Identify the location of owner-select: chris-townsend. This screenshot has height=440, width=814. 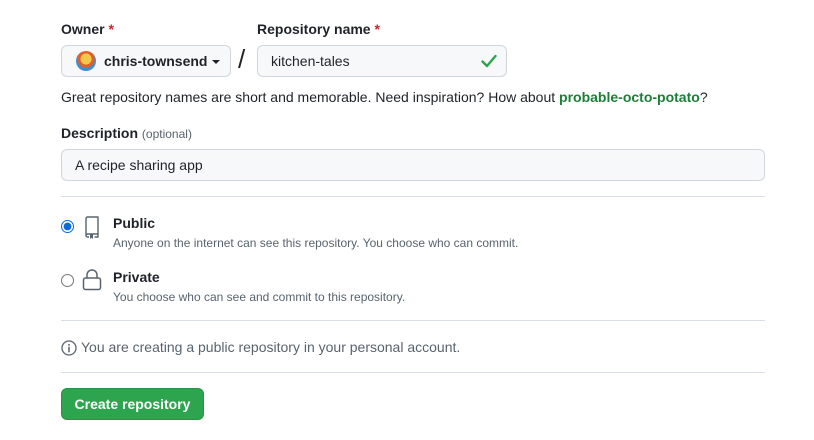
(146, 61).